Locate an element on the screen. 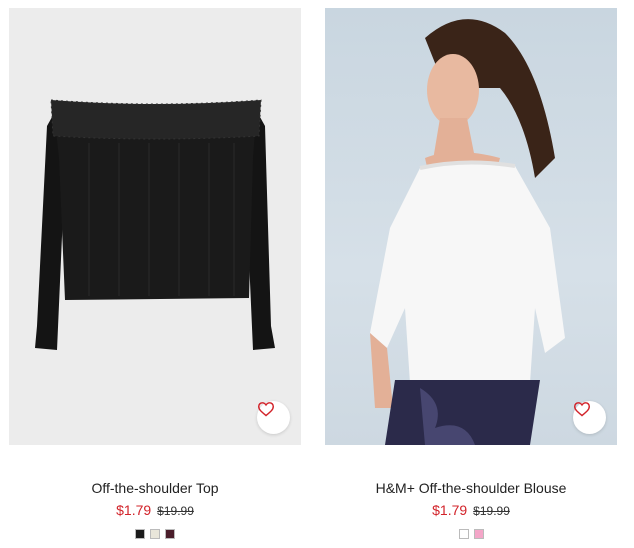 This screenshot has height=548, width=634. color-swatch-white is located at coordinates (463, 534).